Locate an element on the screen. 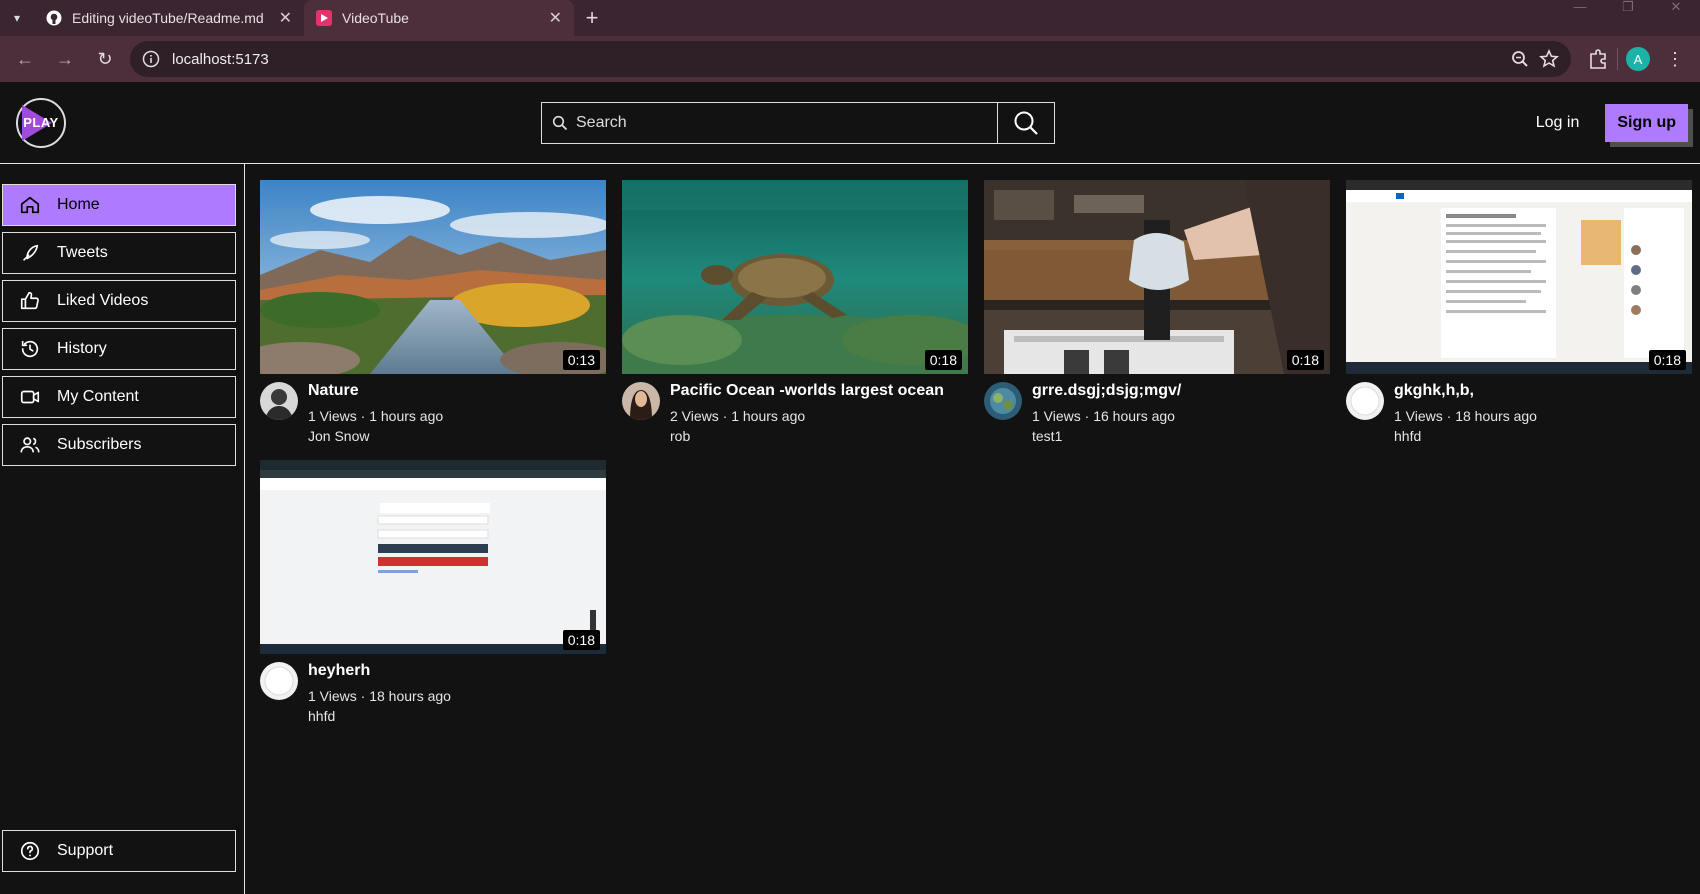 The width and height of the screenshot is (1700, 894). new-tab-plus-icon: + is located at coordinates (592, 18).